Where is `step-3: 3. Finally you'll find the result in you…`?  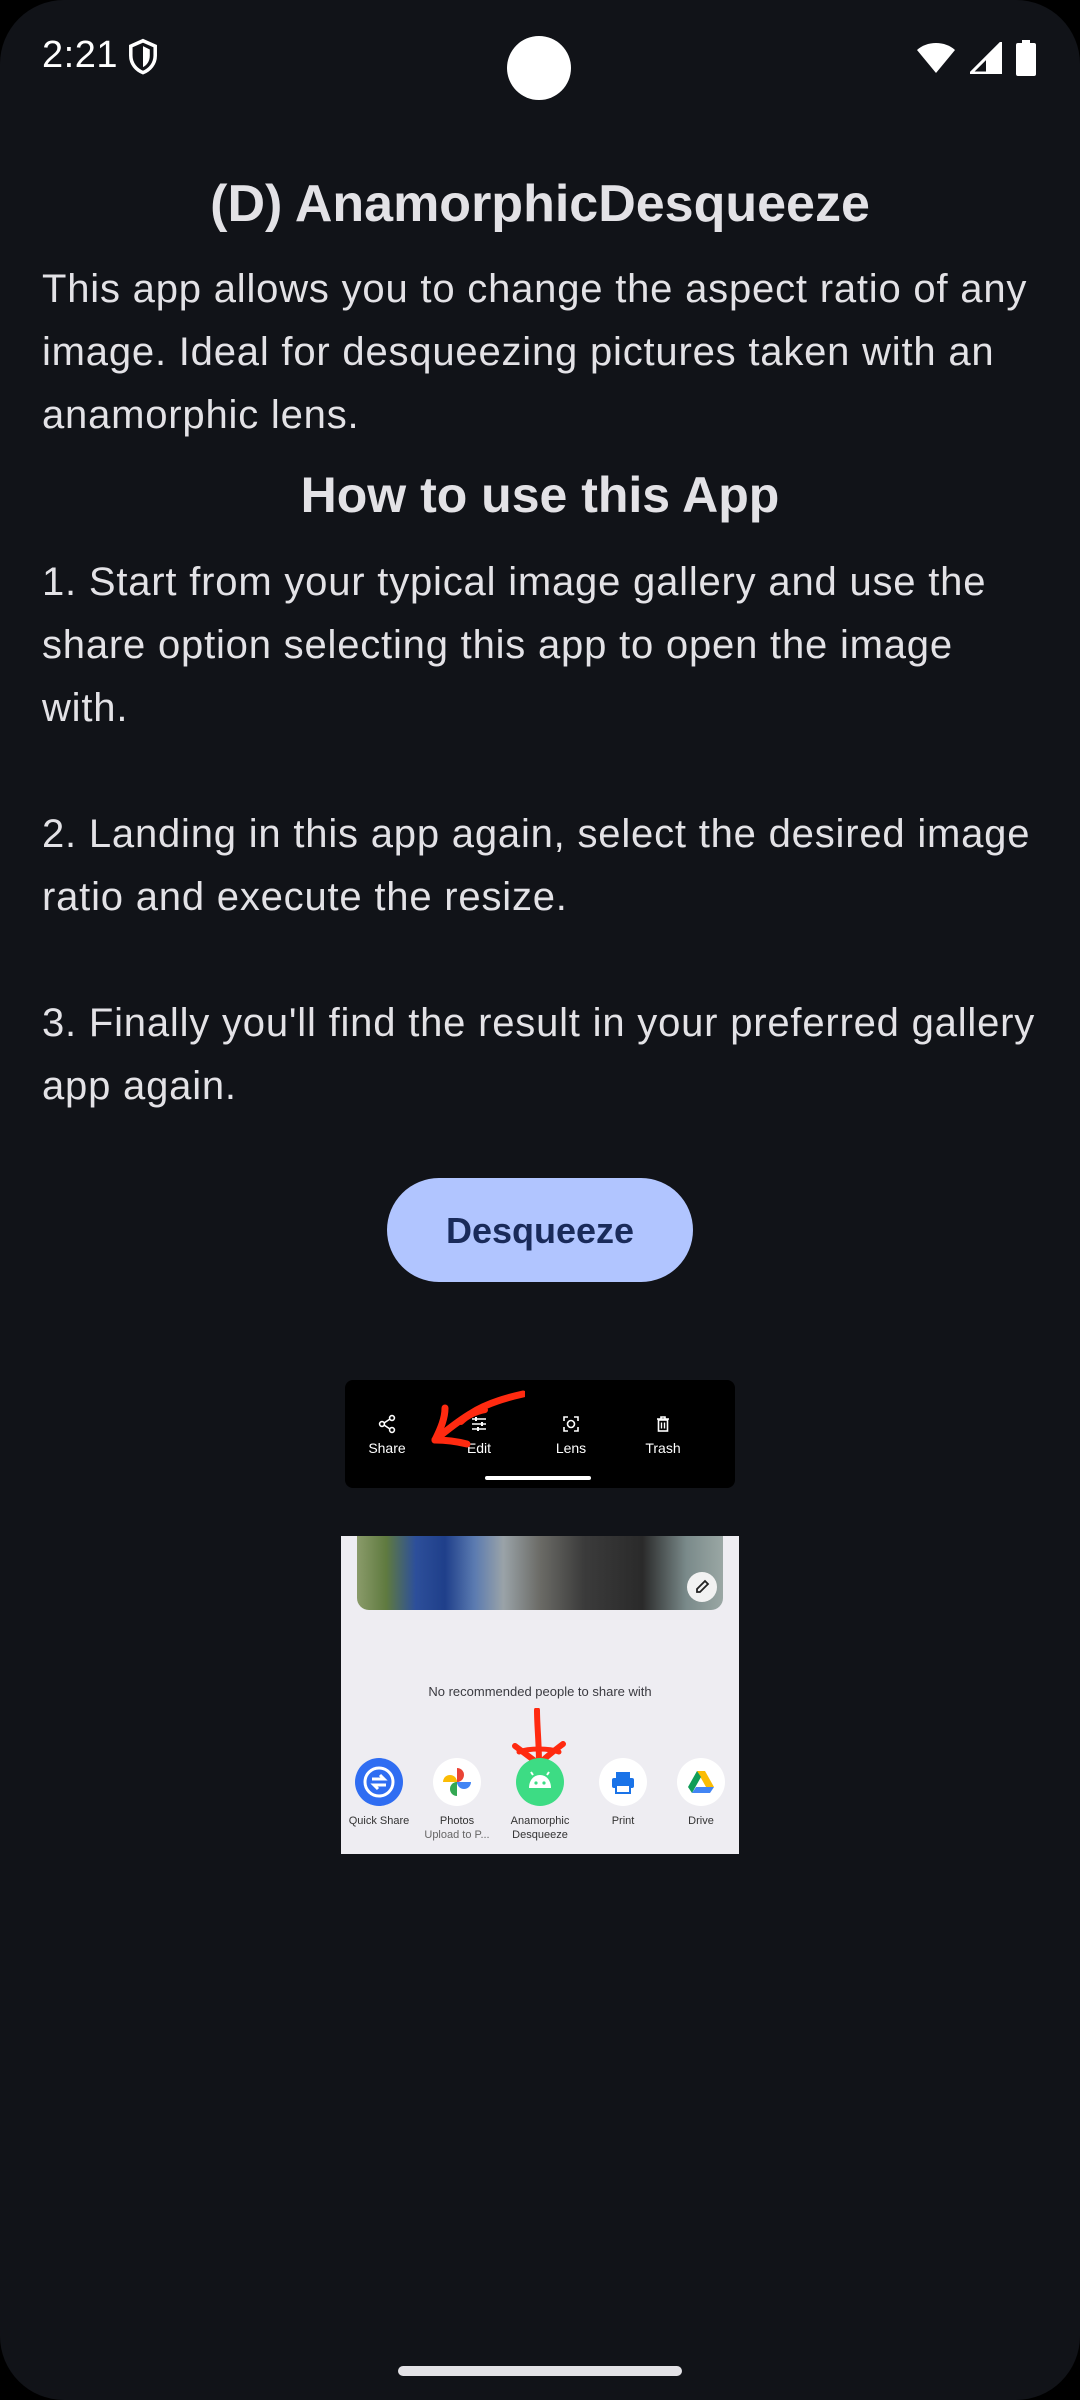 step-3: 3. Finally you'll find the result in you… is located at coordinates (539, 1054).